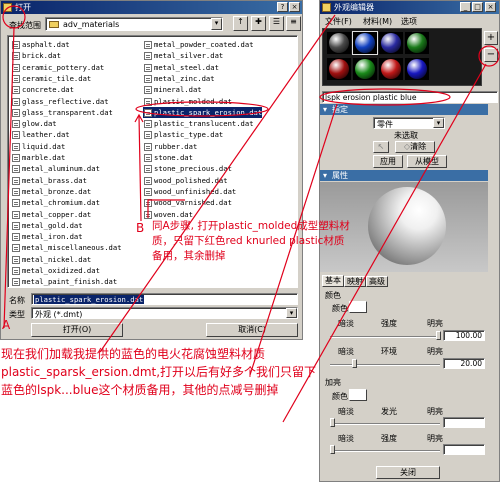 The width and height of the screenshot is (500, 482). Describe the element at coordinates (438, 335) in the screenshot. I see `intensity-slider-thumb` at that location.